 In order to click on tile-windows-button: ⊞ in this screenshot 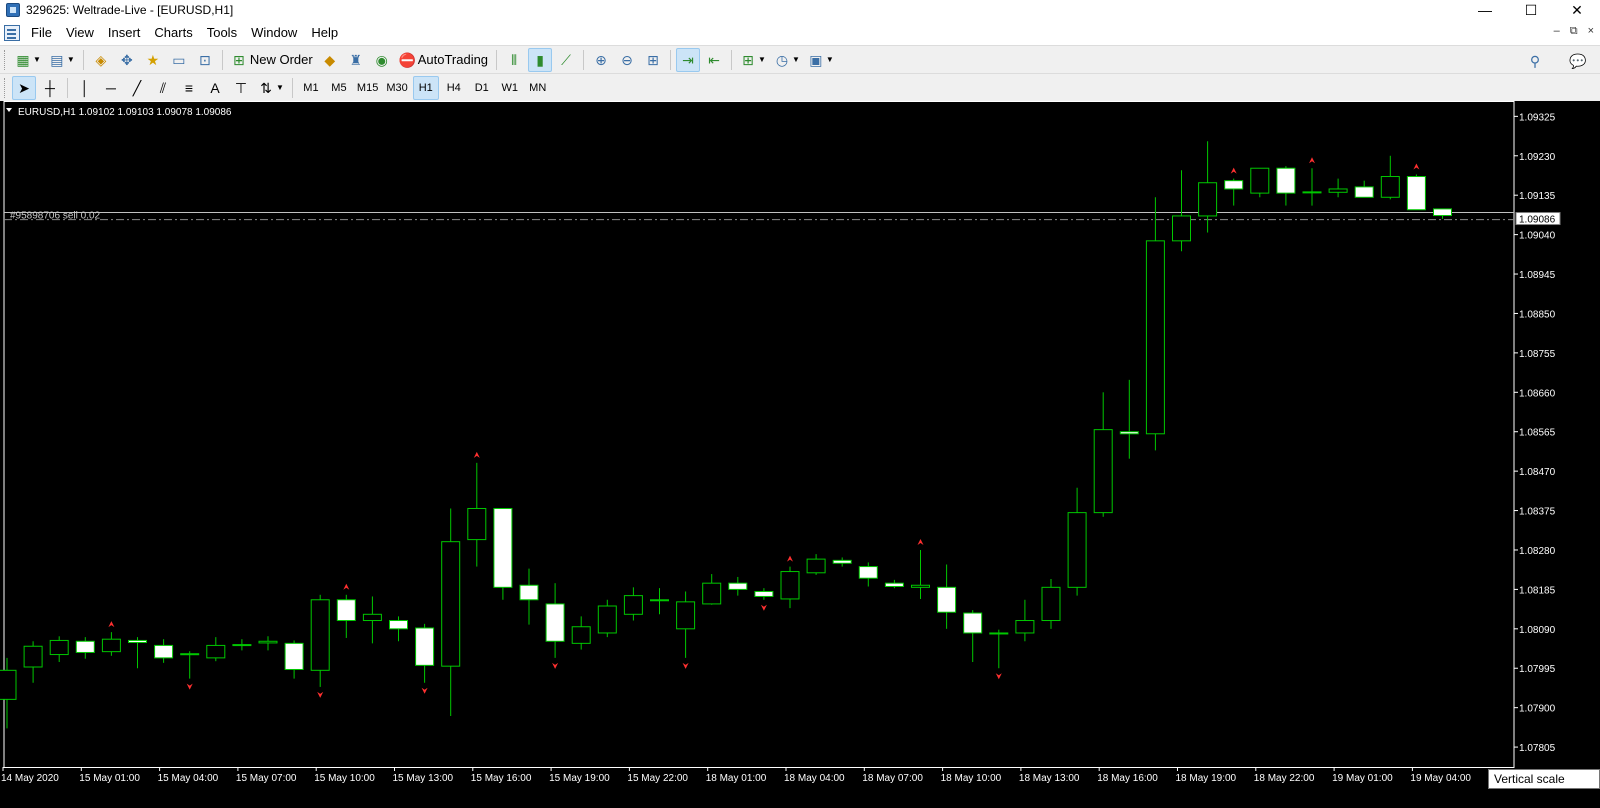, I will do `click(653, 60)`.